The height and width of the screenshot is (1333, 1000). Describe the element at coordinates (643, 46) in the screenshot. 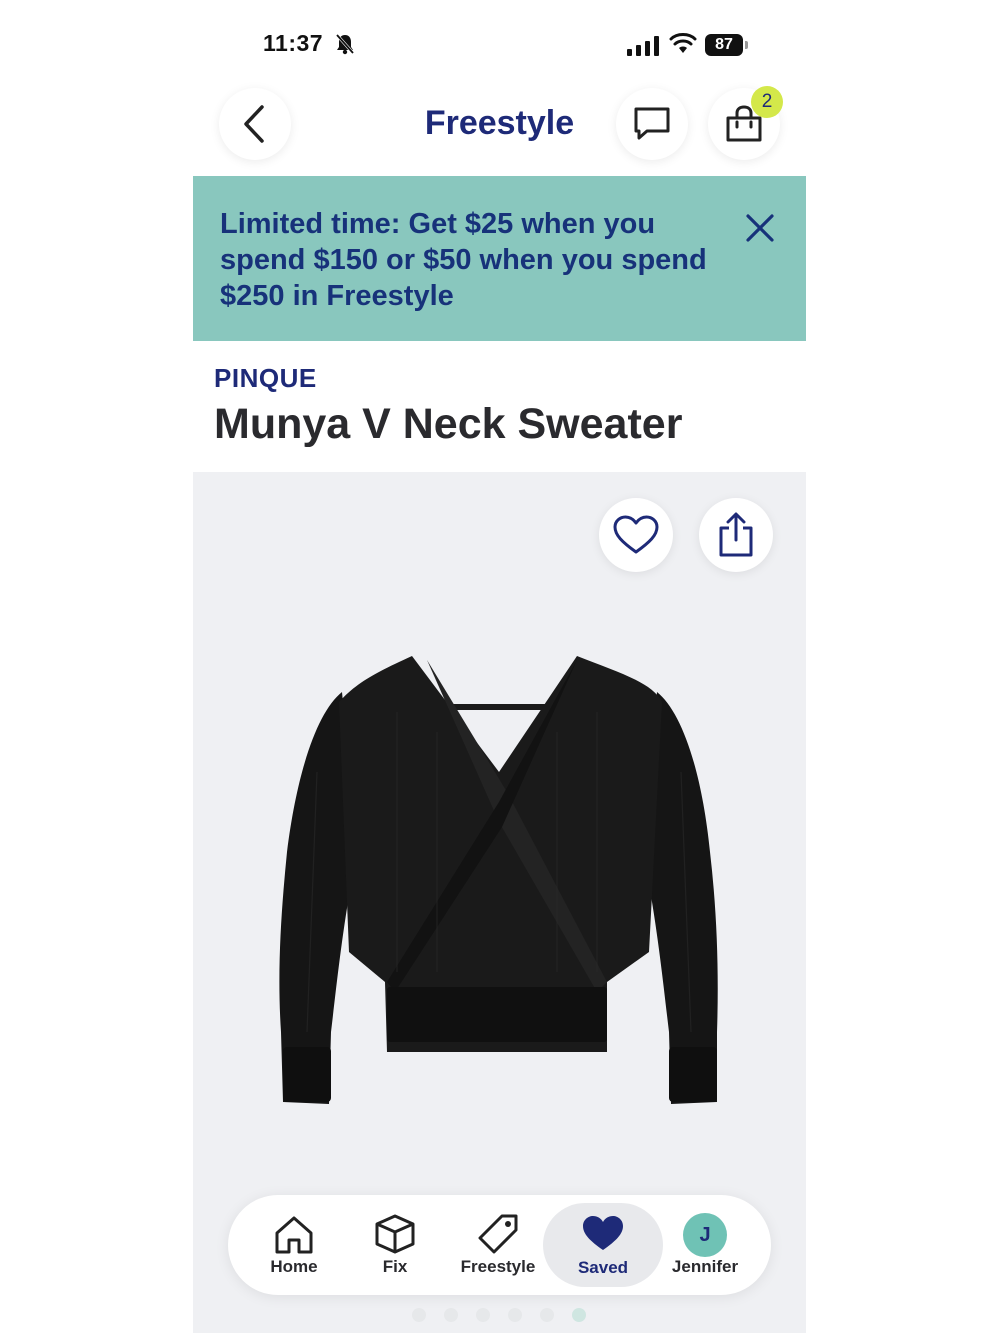

I see `signal-icon` at that location.